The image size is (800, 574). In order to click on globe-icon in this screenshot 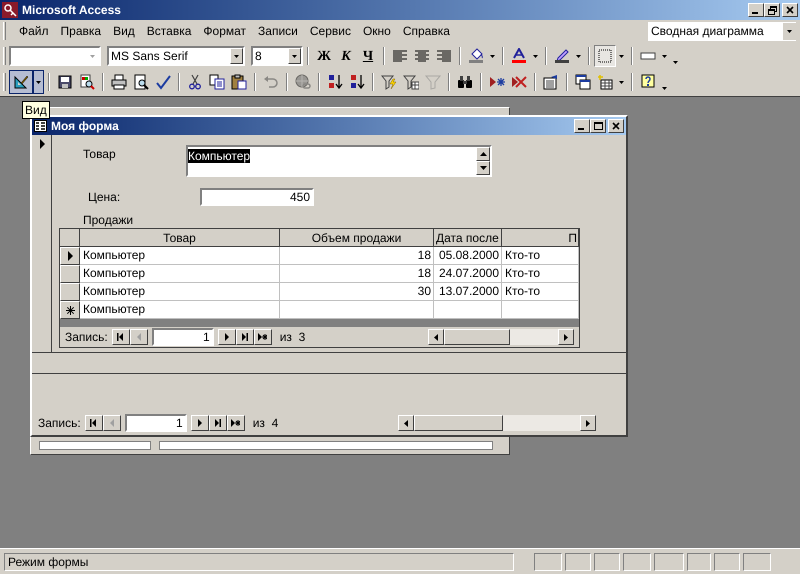, I will do `click(303, 82)`.